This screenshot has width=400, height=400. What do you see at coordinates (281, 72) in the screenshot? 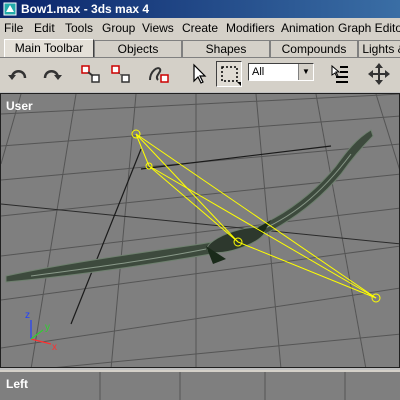
I see `selection-filter-dropdown: All ▼` at bounding box center [281, 72].